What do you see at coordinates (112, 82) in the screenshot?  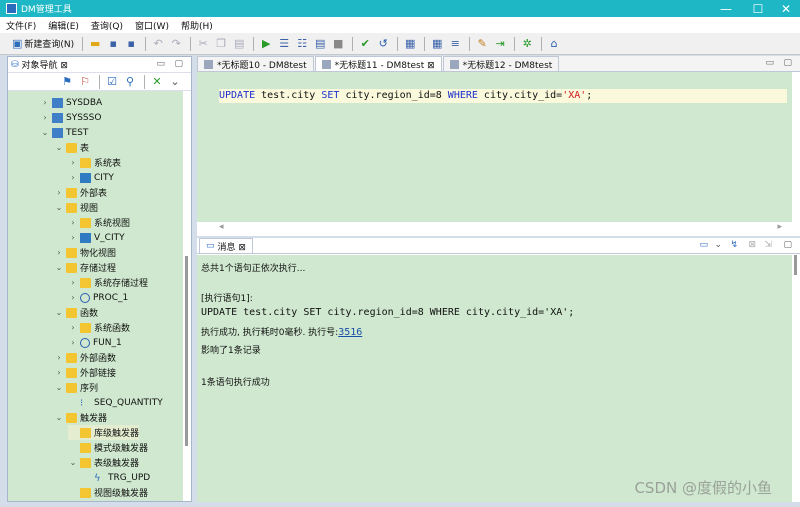 I see `edit-icon: ☑` at bounding box center [112, 82].